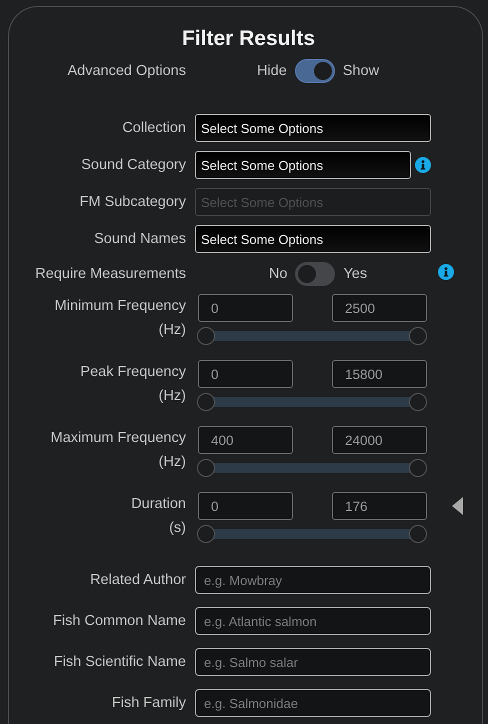 The width and height of the screenshot is (488, 724). I want to click on field-label: Peak Frequency, so click(133, 372).